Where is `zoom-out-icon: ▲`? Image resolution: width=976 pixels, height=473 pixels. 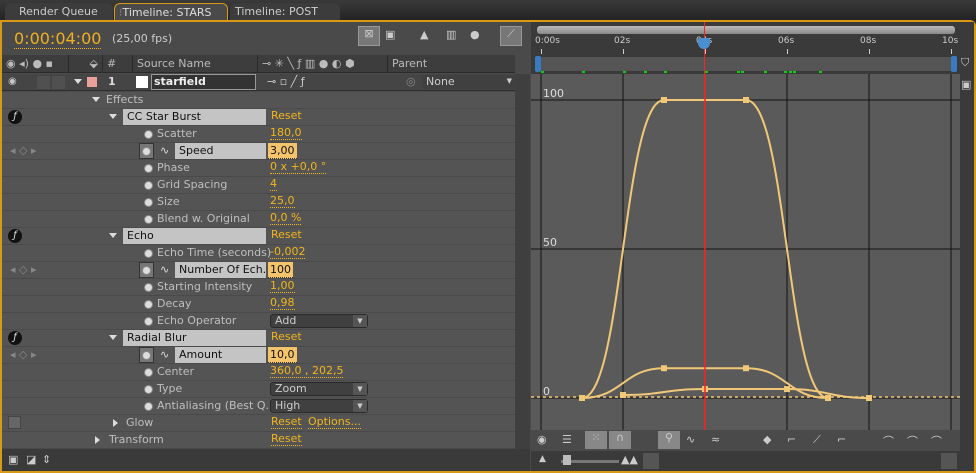
zoom-out-icon: ▲ is located at coordinates (542, 459).